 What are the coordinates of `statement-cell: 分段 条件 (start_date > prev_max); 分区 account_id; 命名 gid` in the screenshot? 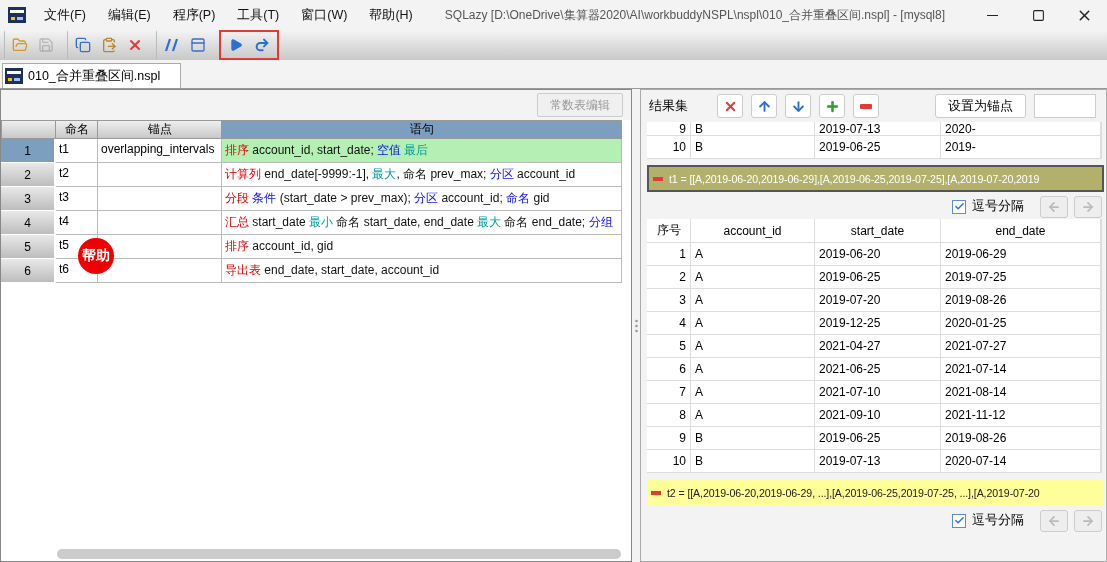 It's located at (422, 199).